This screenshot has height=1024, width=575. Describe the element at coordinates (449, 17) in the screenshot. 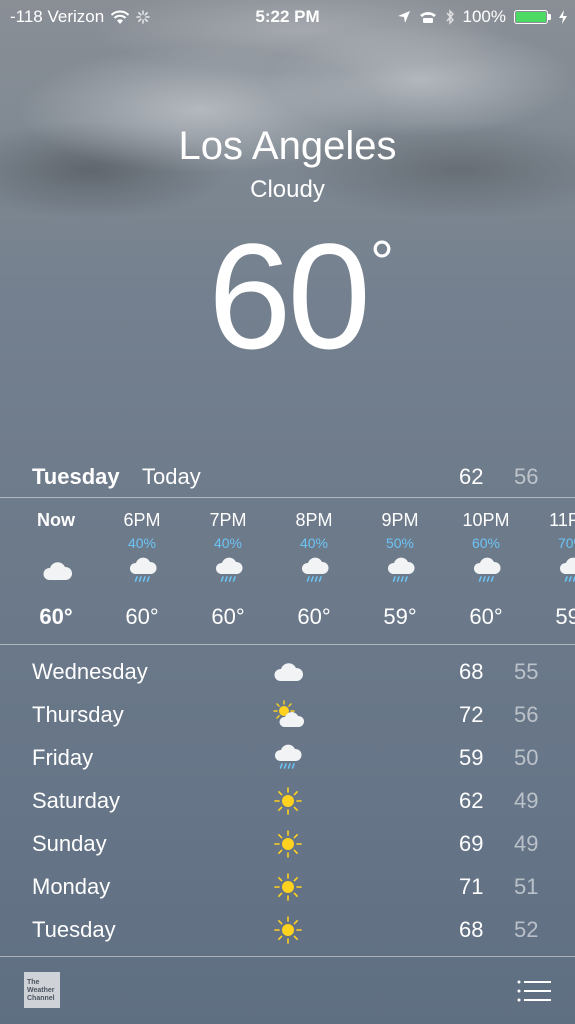

I see `bluetooth-icon` at that location.